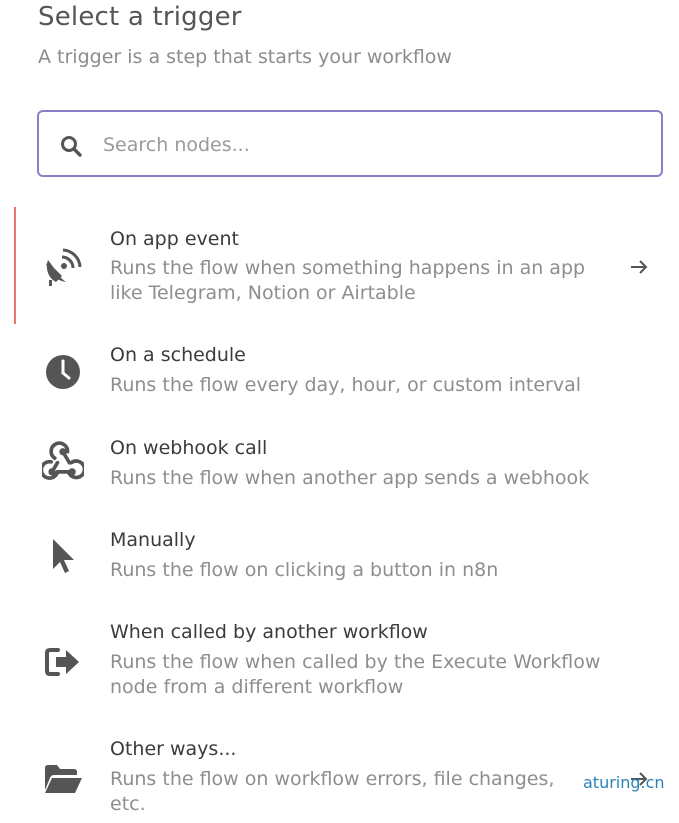 The image size is (679, 823). What do you see at coordinates (63, 460) in the screenshot?
I see `webhook-icon` at bounding box center [63, 460].